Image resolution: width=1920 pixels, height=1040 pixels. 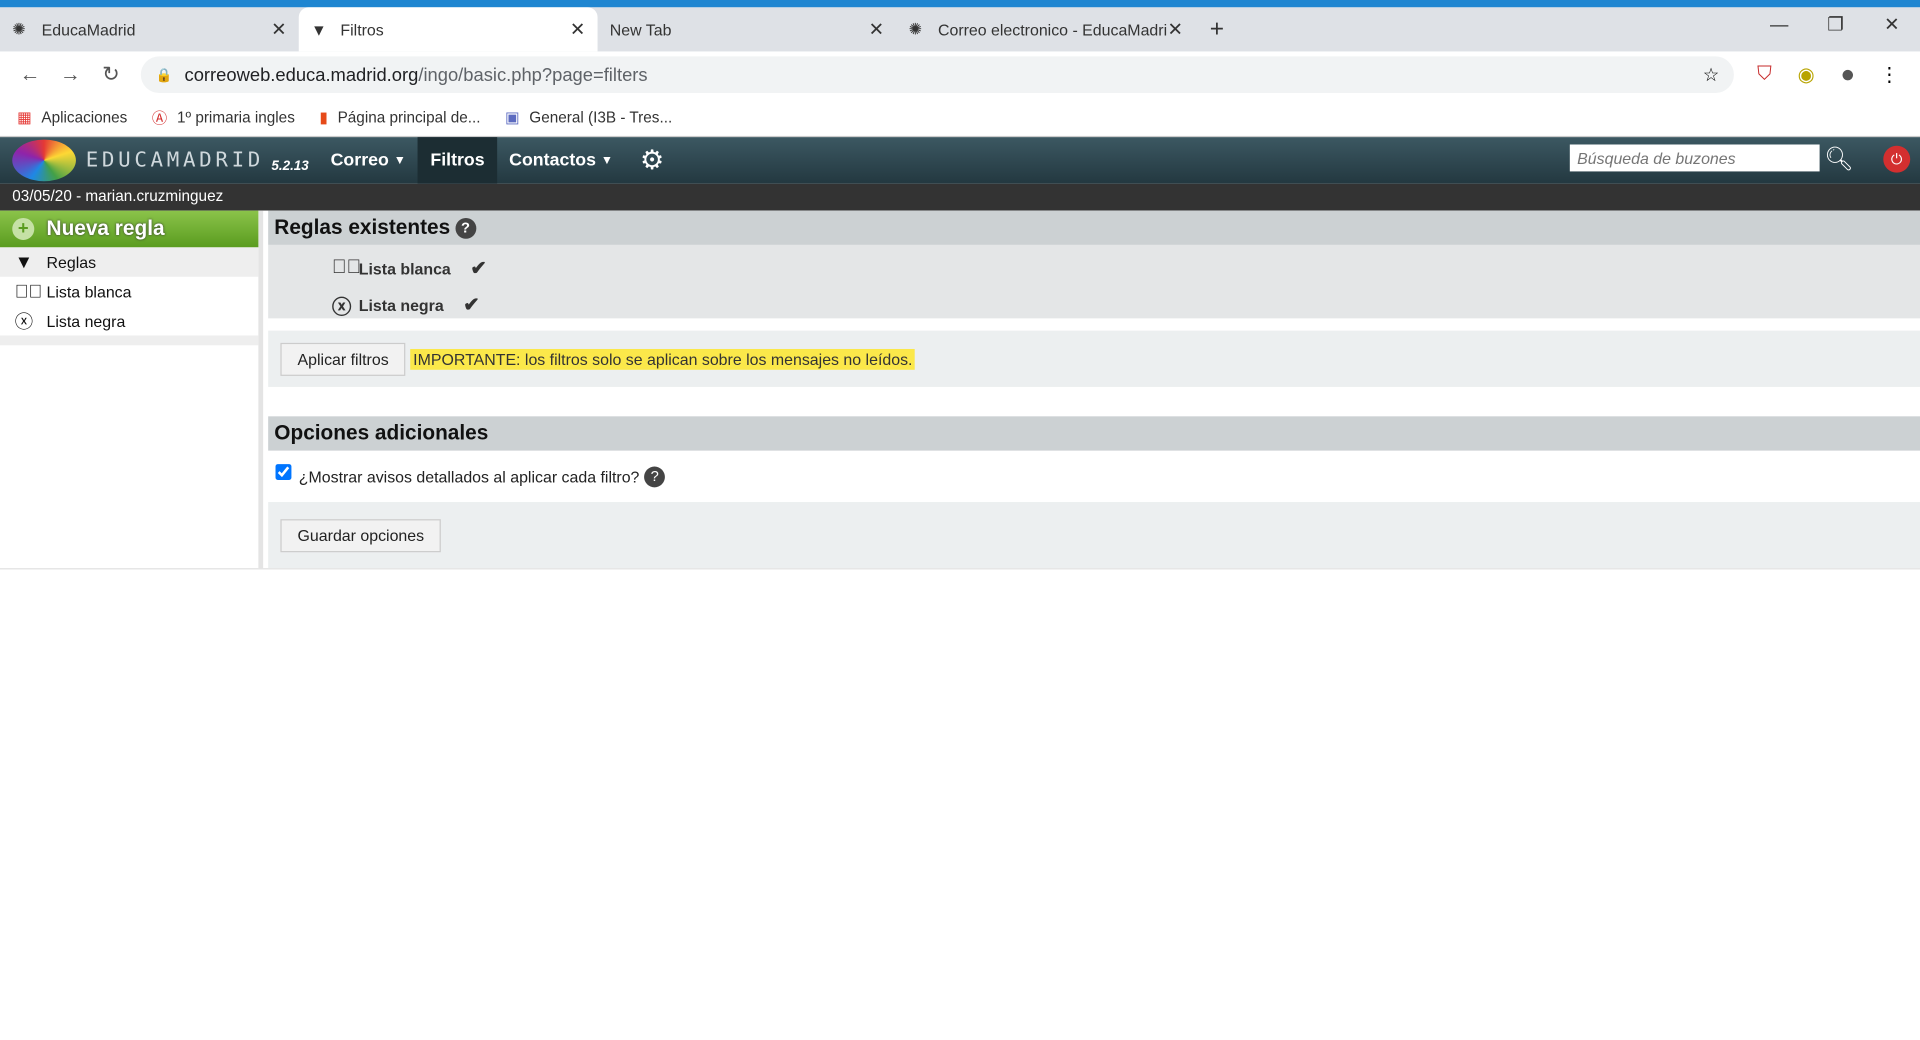 What do you see at coordinates (457, 160) in the screenshot?
I see `menu-filtros: Filtros` at bounding box center [457, 160].